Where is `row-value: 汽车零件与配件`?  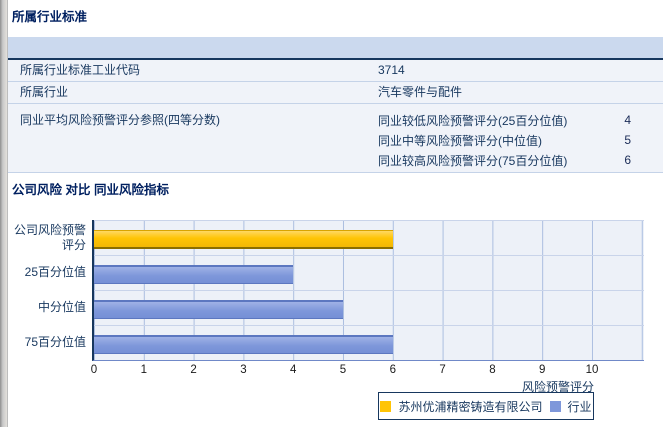 row-value: 汽车零件与配件 is located at coordinates (420, 92).